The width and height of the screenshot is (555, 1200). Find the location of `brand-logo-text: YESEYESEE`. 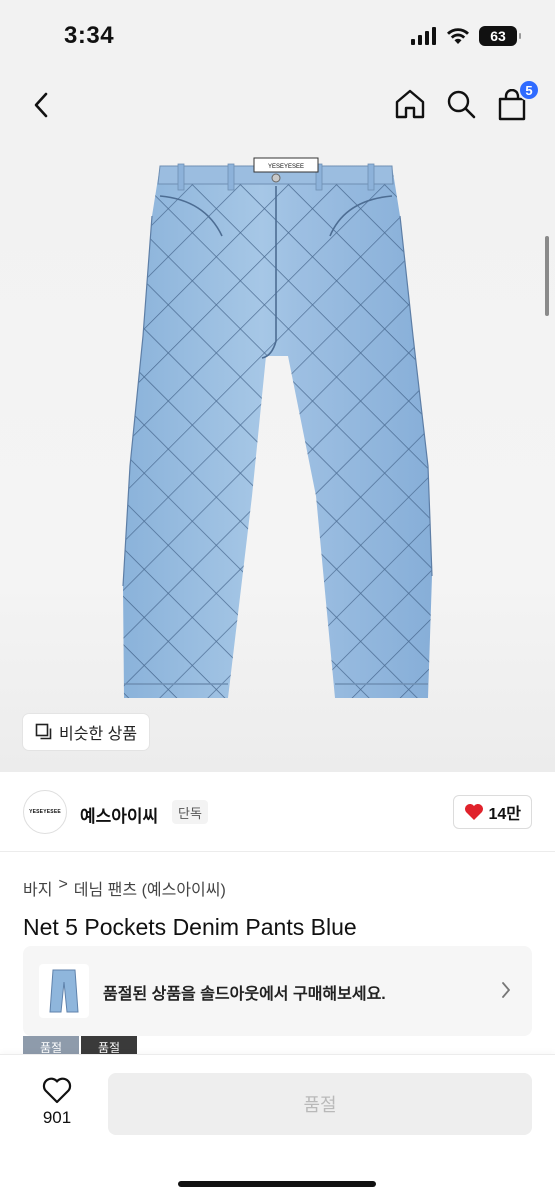

brand-logo-text: YESEYESEE is located at coordinates (45, 812).